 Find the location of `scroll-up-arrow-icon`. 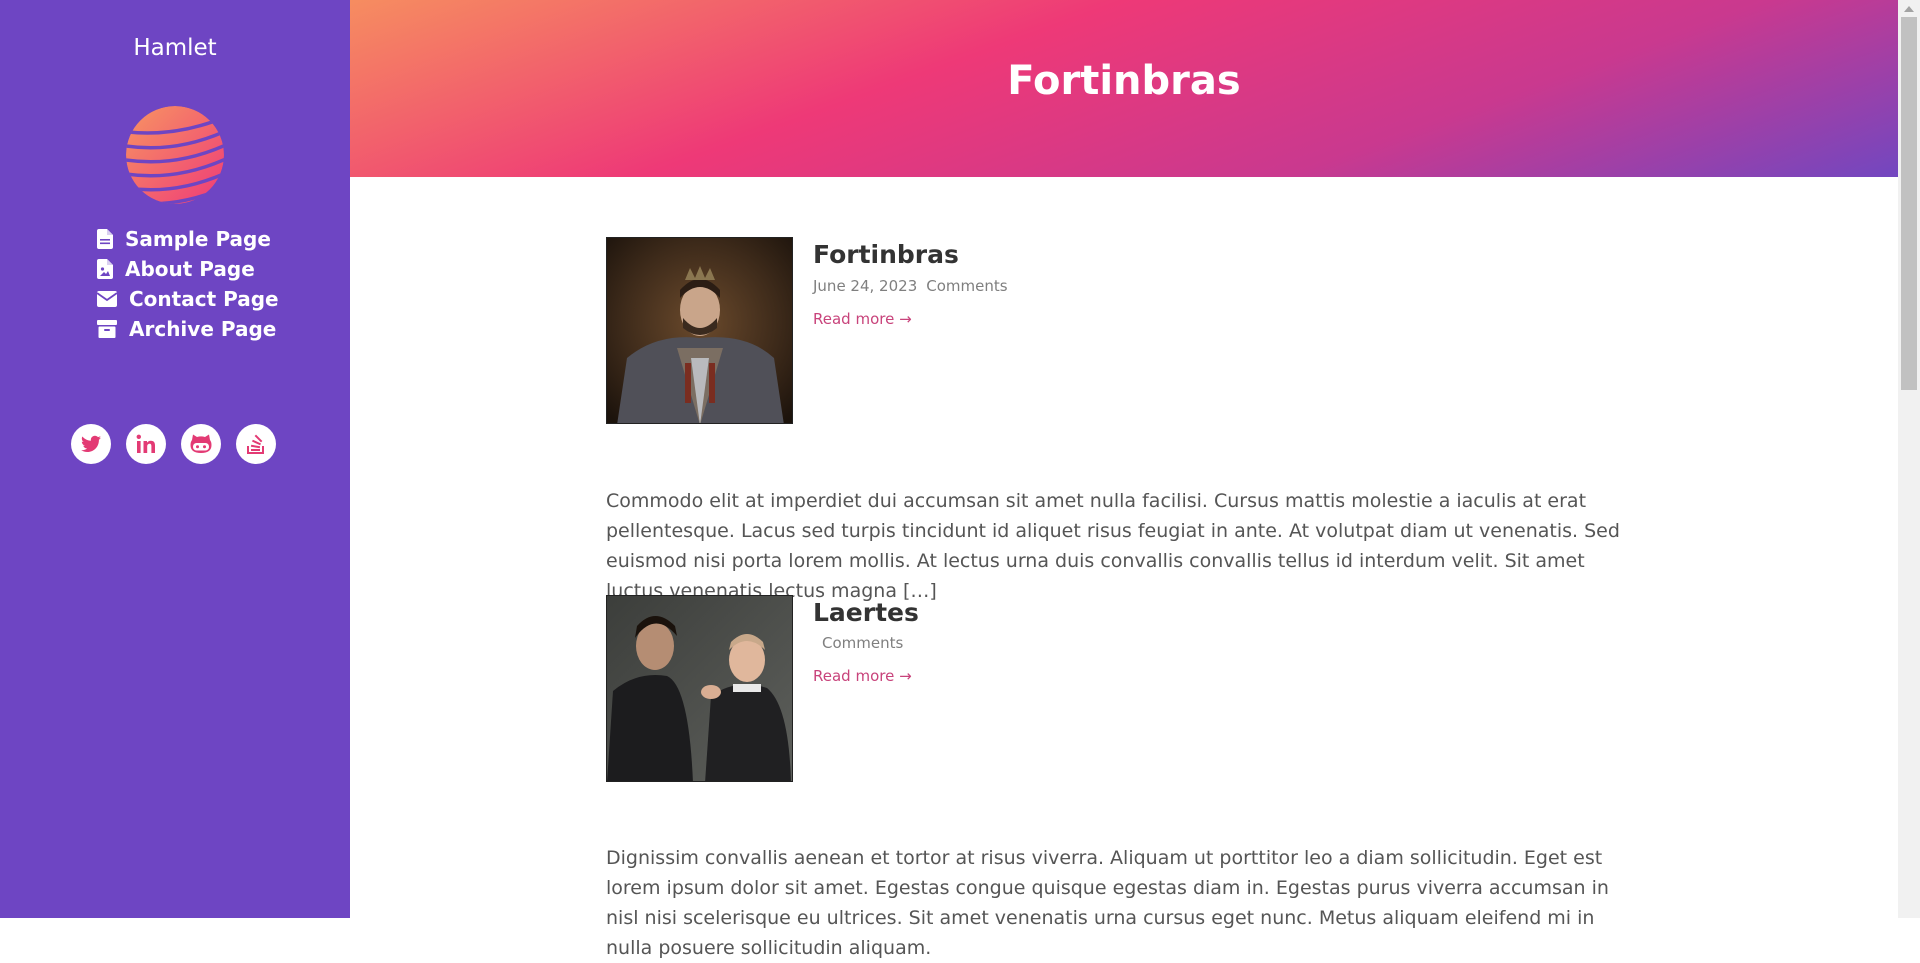

scroll-up-arrow-icon is located at coordinates (1909, 9).